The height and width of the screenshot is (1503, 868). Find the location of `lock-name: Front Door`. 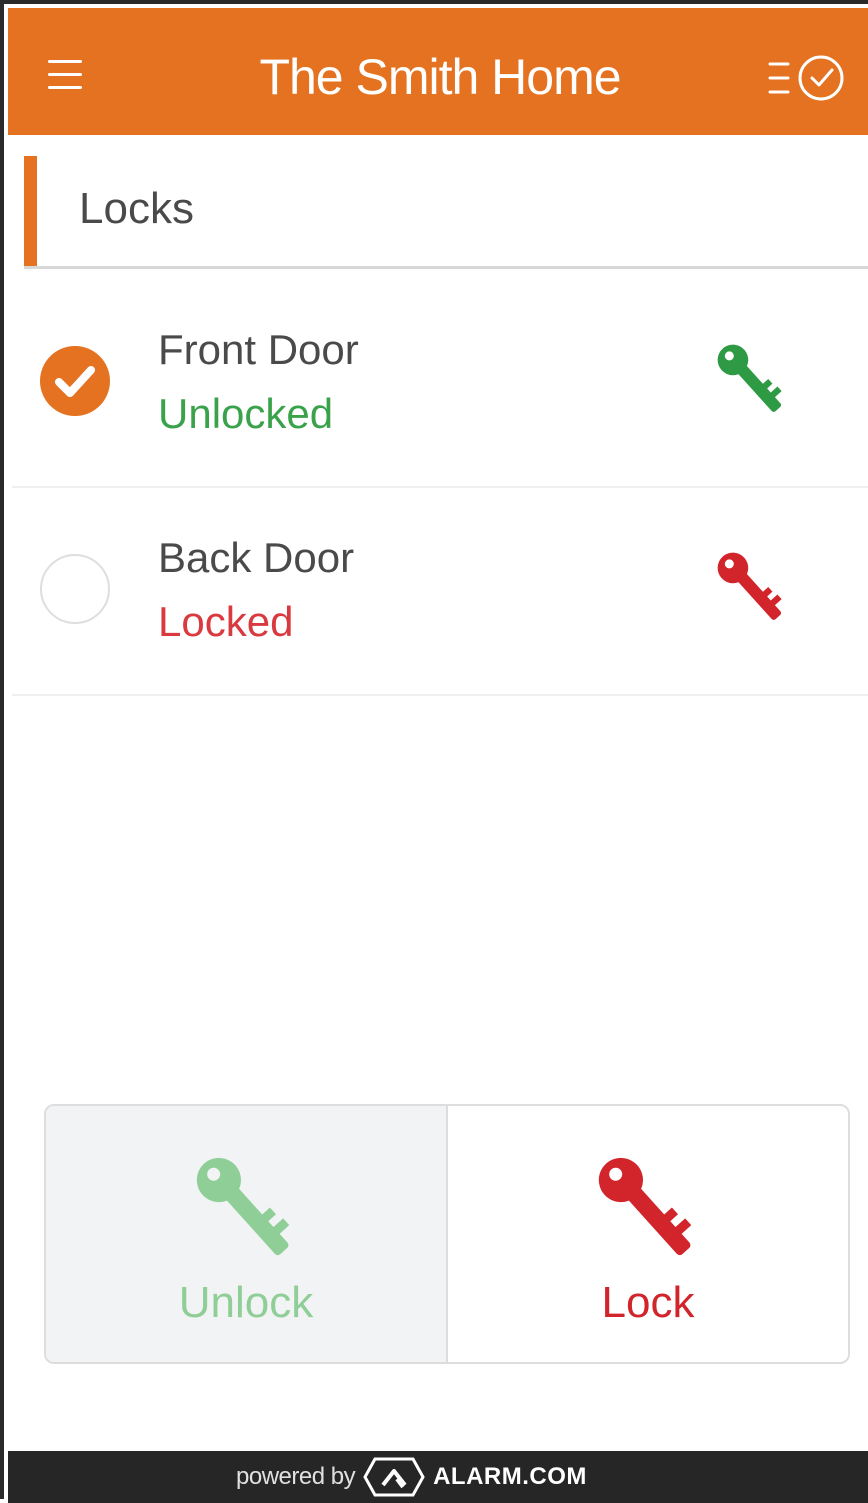

lock-name: Front Door is located at coordinates (258, 349).